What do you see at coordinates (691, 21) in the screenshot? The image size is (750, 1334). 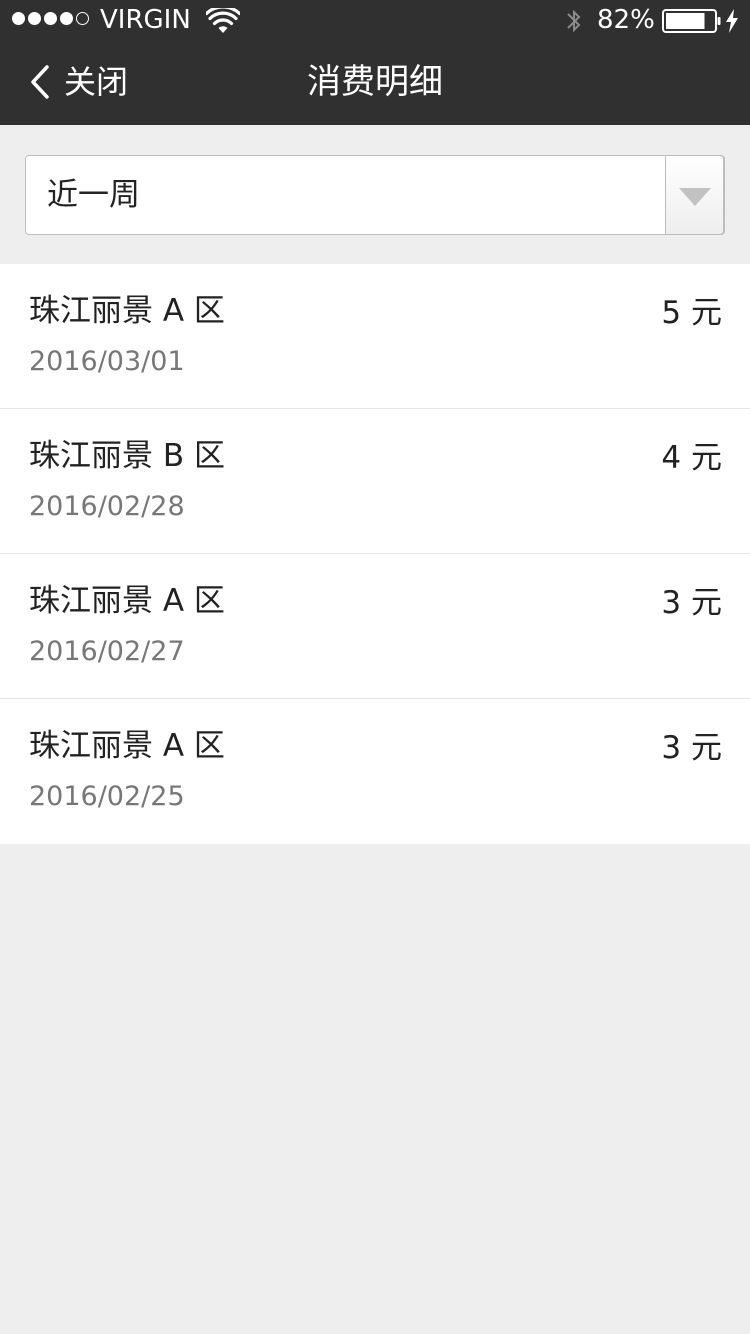 I see `battery-icon` at bounding box center [691, 21].